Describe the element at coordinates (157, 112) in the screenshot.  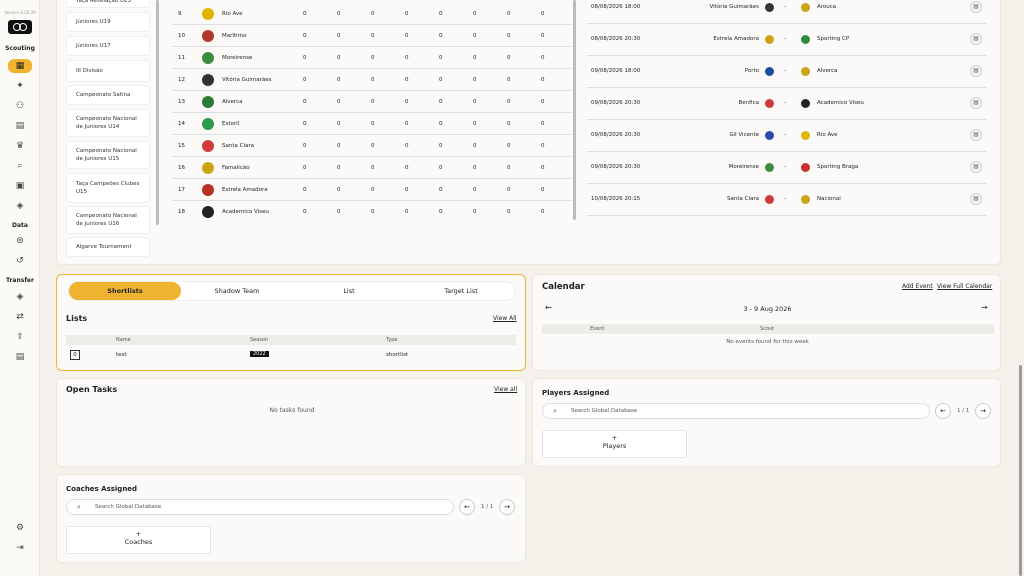
I see `competition-scrollbar` at that location.